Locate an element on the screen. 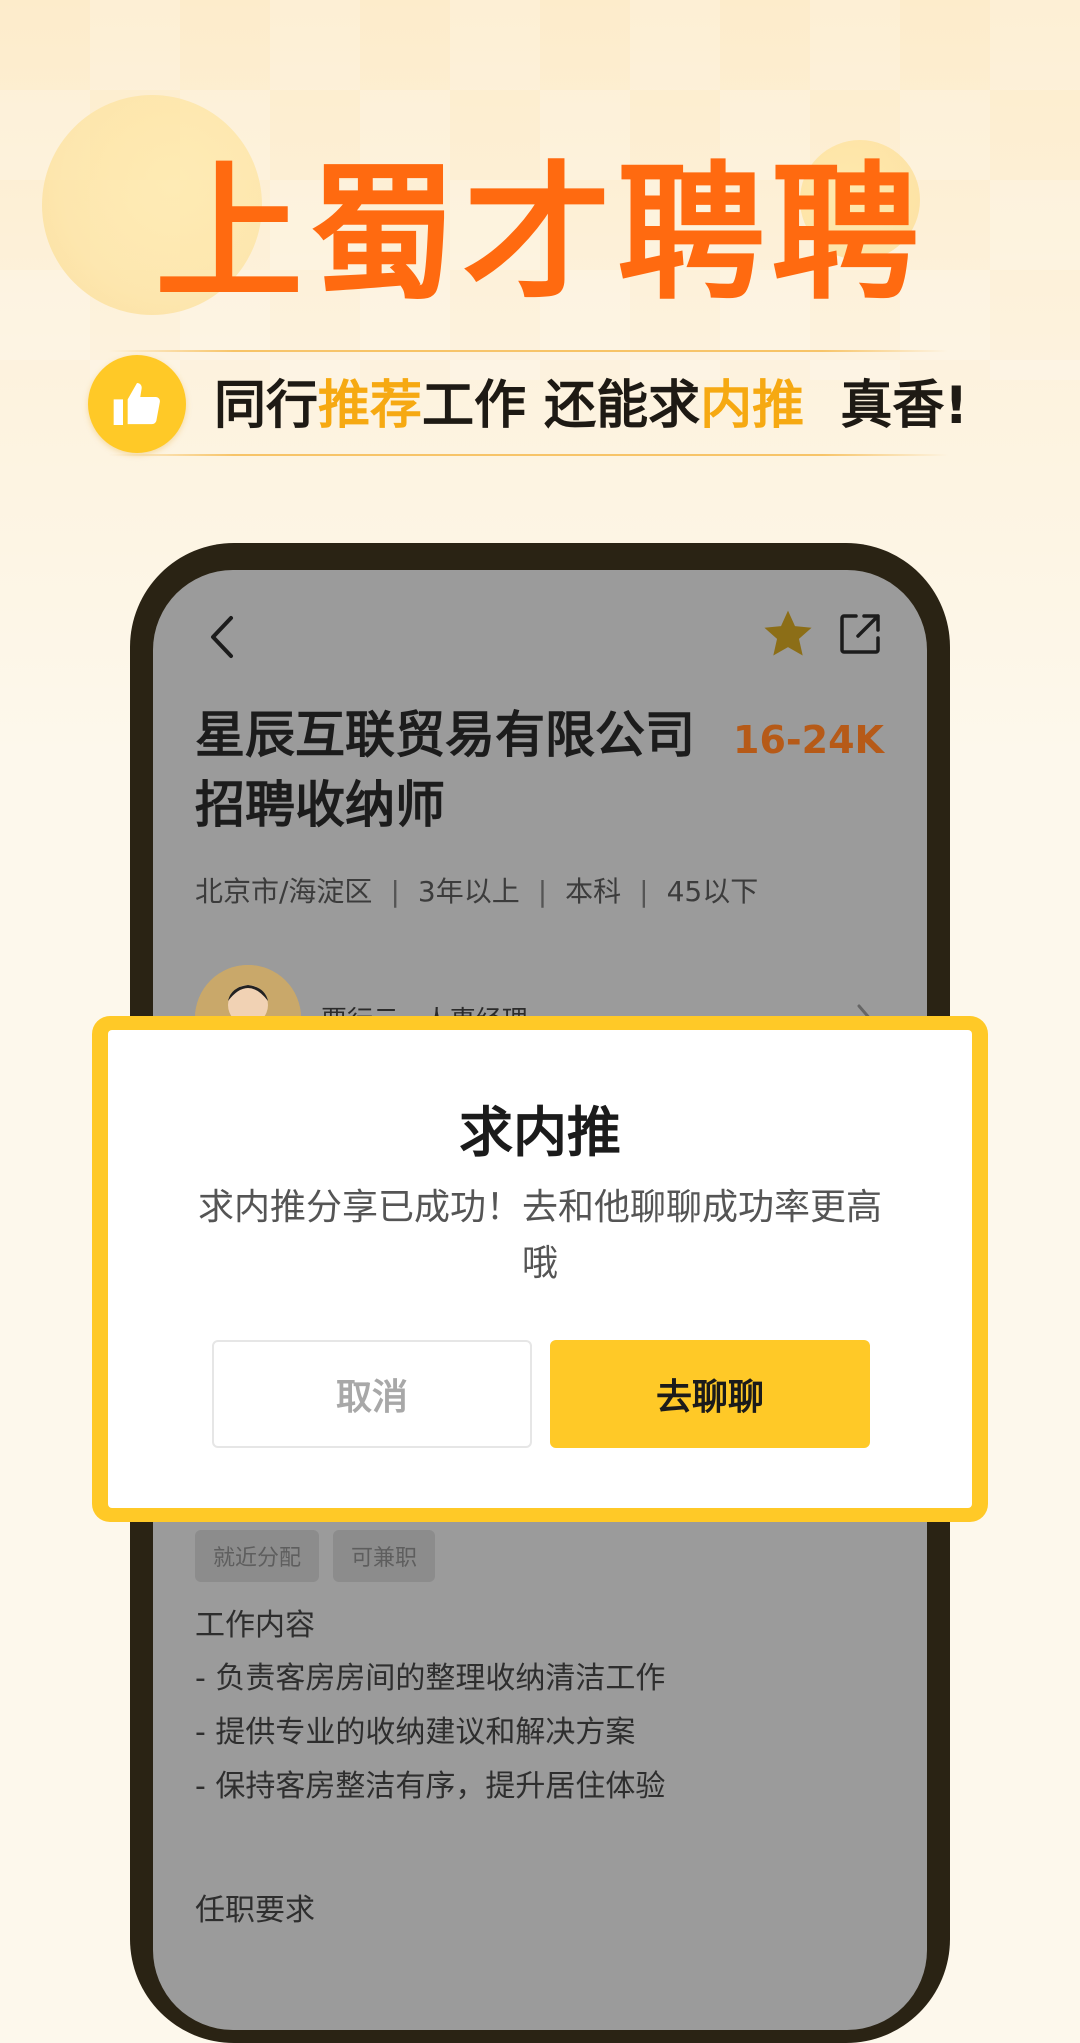 Image resolution: width=1080 pixels, height=2043 pixels. list-item: - 提供专业的收纳建议和解决方案 is located at coordinates (415, 1732).